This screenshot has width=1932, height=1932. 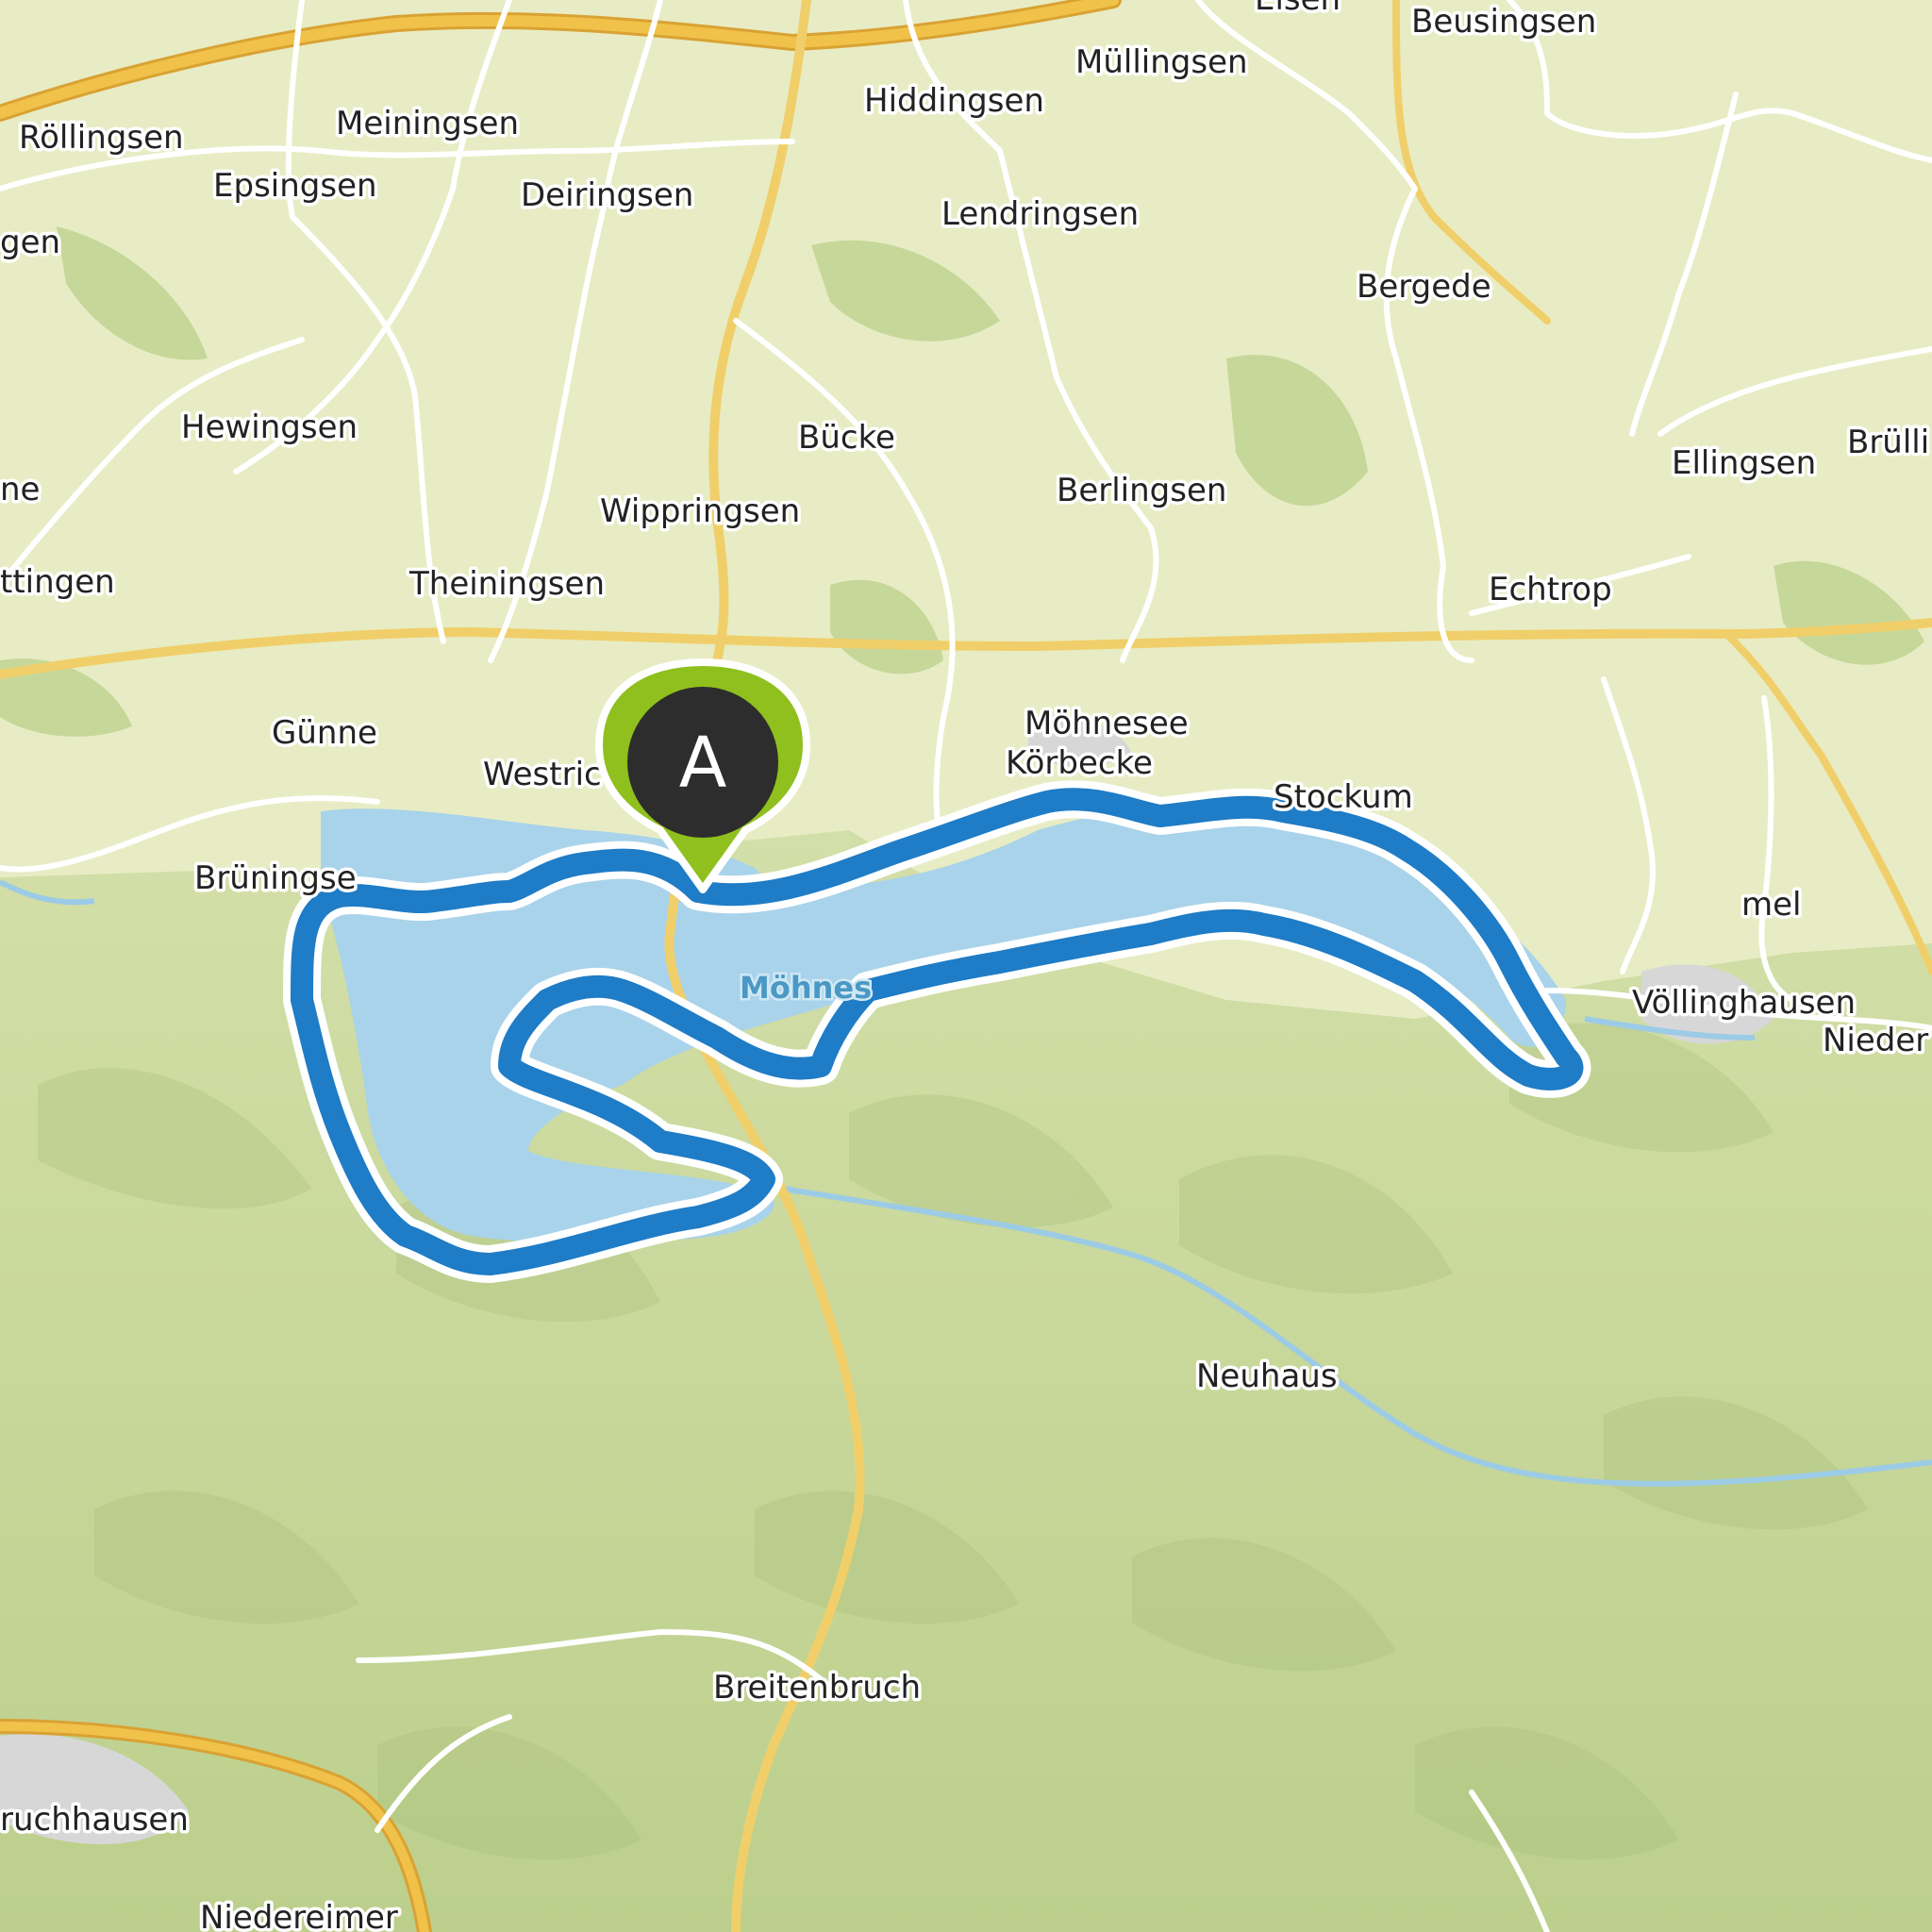 I want to click on place-label-gen: gen, so click(x=32, y=243).